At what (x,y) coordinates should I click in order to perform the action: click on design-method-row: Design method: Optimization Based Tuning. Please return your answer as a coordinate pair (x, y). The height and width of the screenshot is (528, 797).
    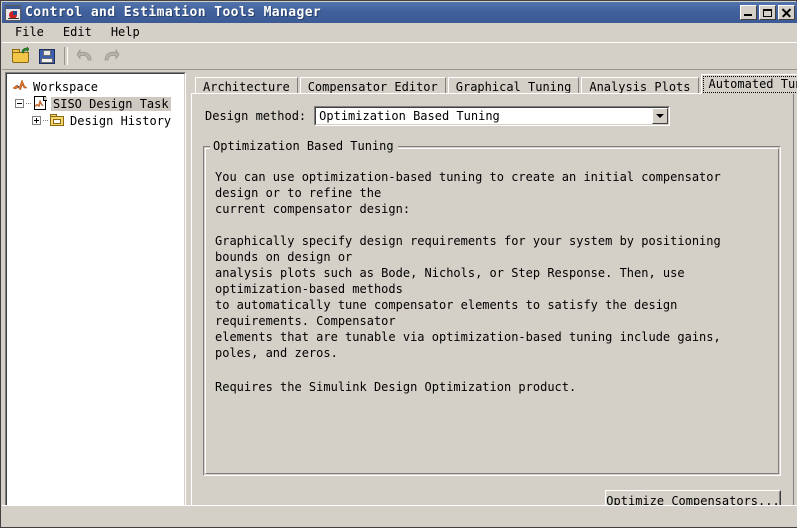
    Looking at the image, I should click on (438, 116).